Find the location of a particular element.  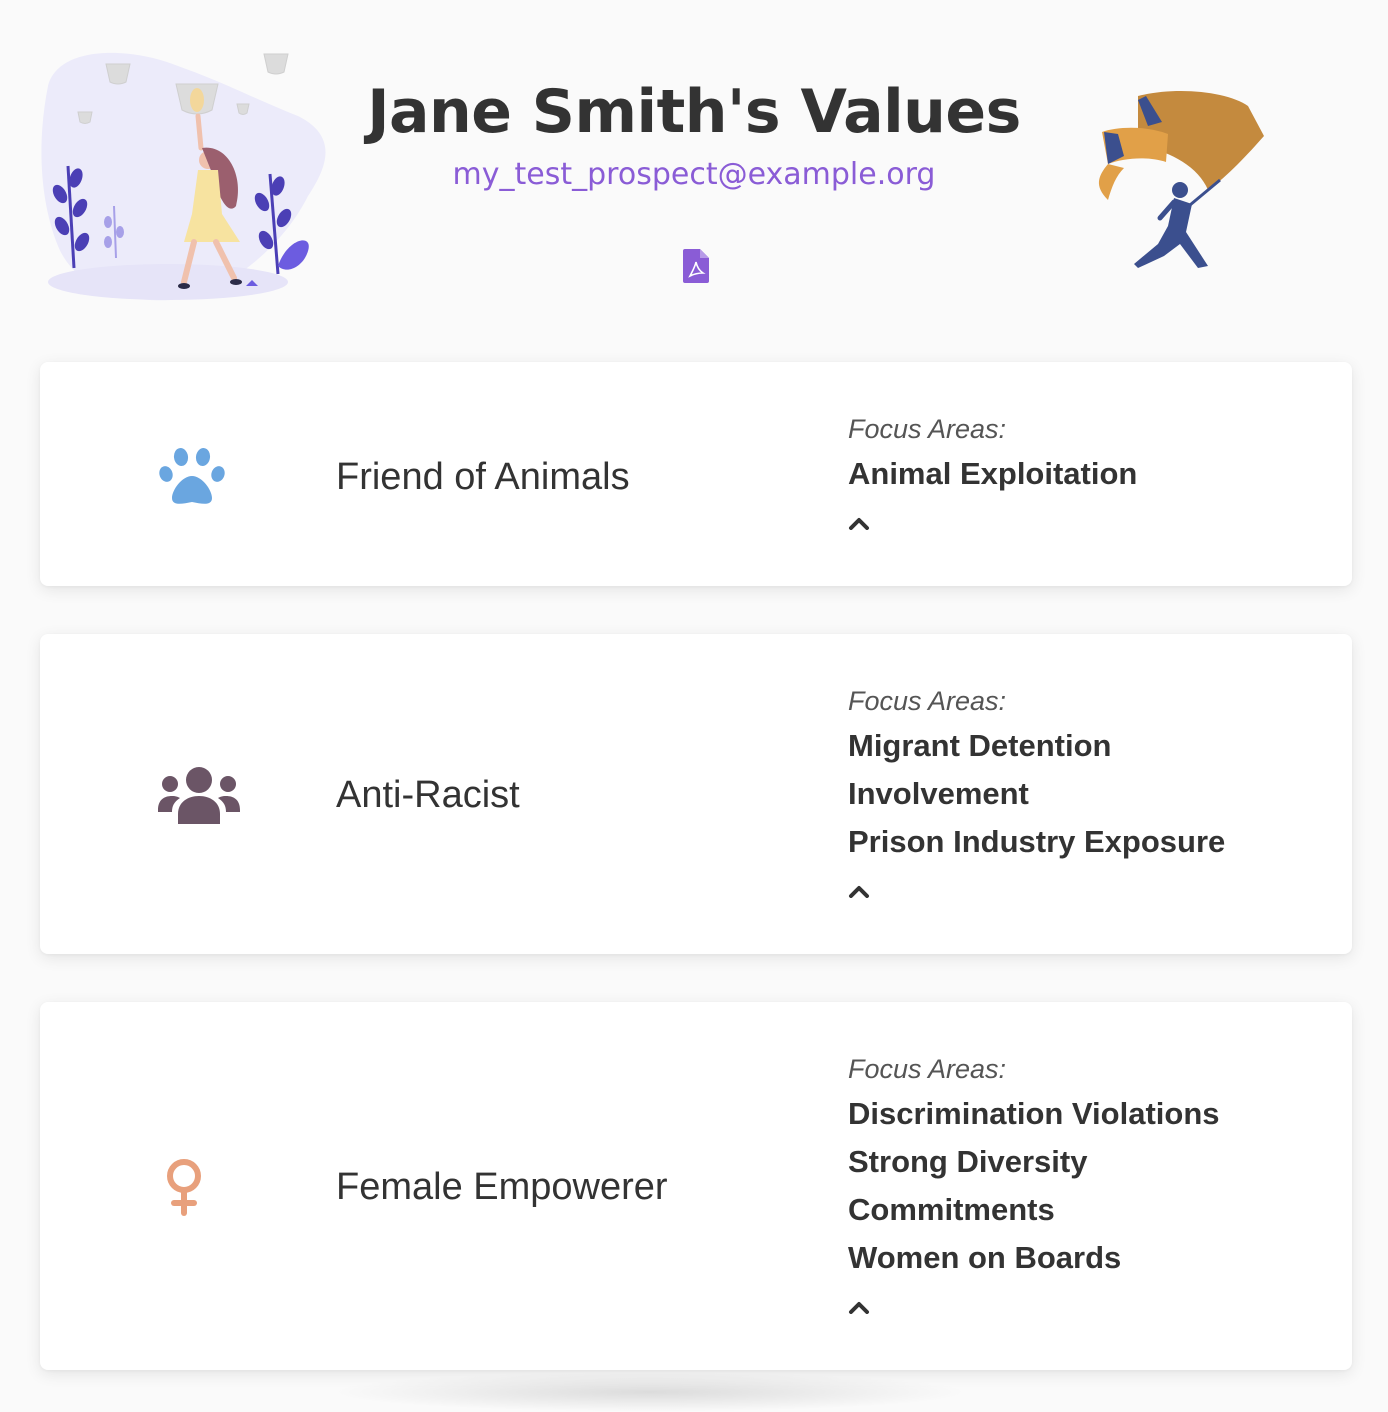

focus-area-item: Discrimination Violations is located at coordinates (1034, 1113).